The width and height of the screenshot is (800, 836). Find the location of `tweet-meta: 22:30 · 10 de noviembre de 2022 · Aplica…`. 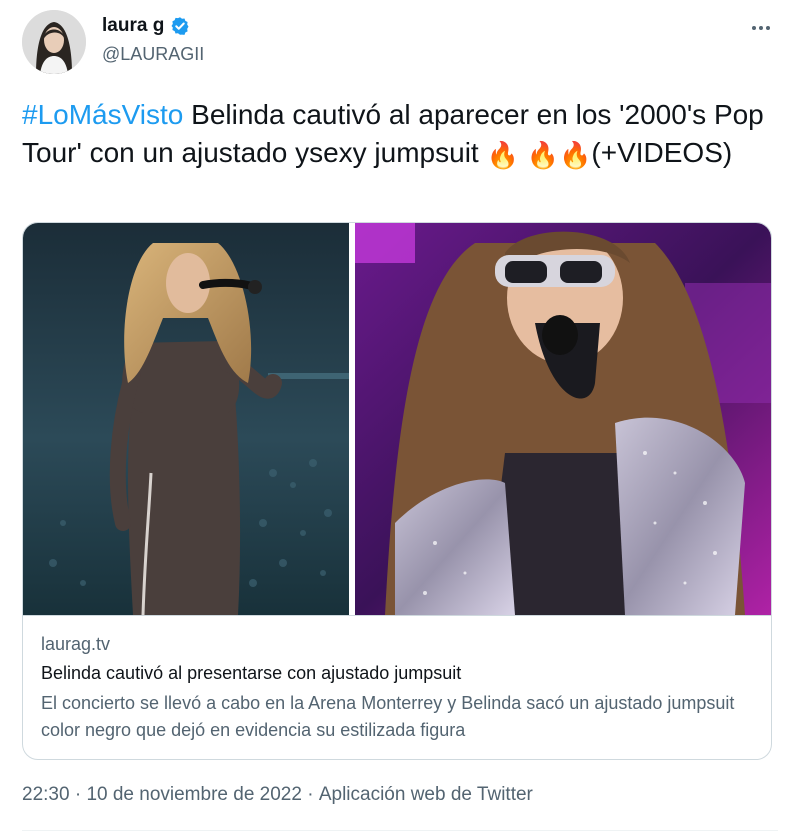

tweet-meta: 22:30 · 10 de noviembre de 2022 · Aplica… is located at coordinates (277, 795).